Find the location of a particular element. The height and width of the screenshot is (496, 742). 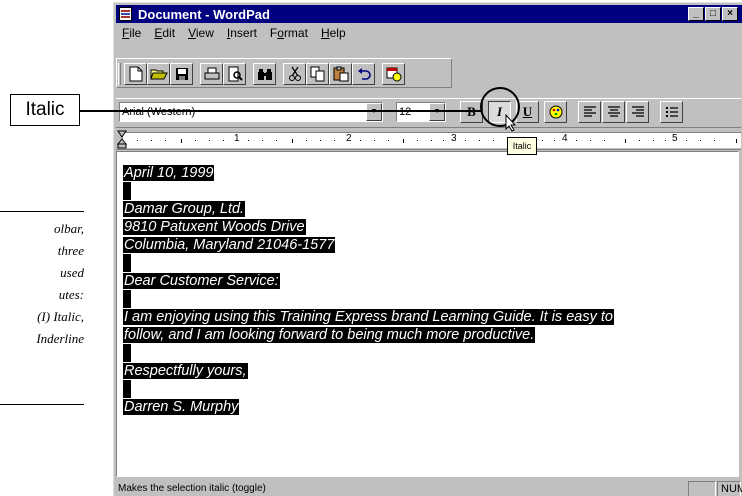

status-num-indicator: NUM is located at coordinates (729, 488).